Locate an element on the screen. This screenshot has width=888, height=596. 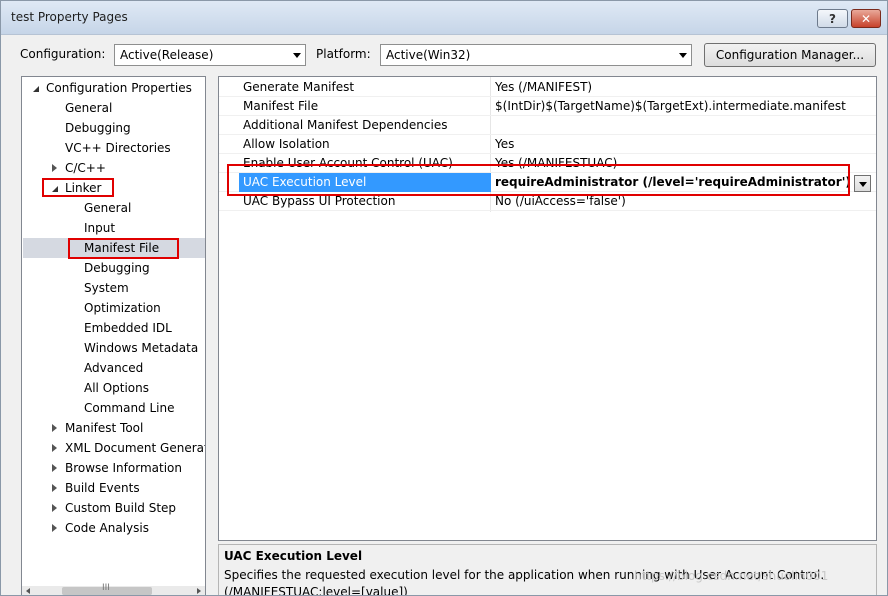
configuration-value: Active(Release) is located at coordinates (167, 55).